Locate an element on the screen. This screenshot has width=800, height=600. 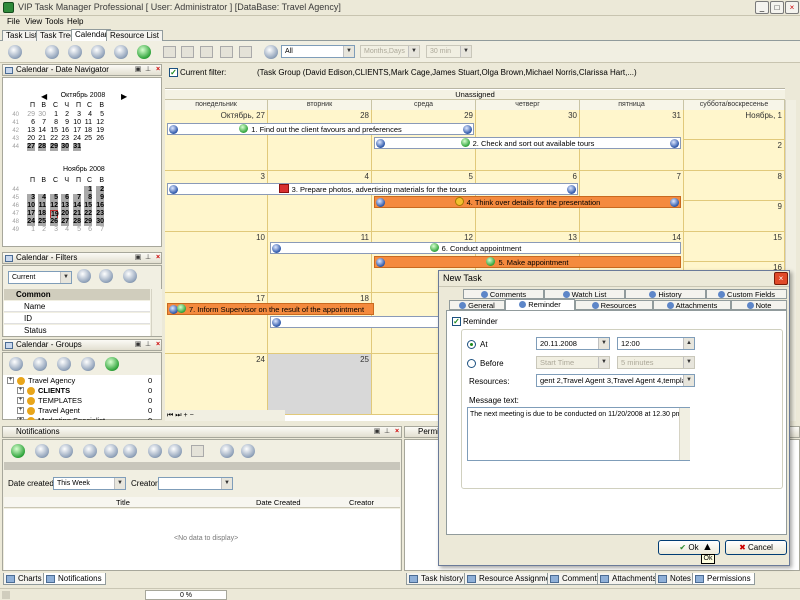
spin-icon: ▲ is located at coordinates (688, 343).